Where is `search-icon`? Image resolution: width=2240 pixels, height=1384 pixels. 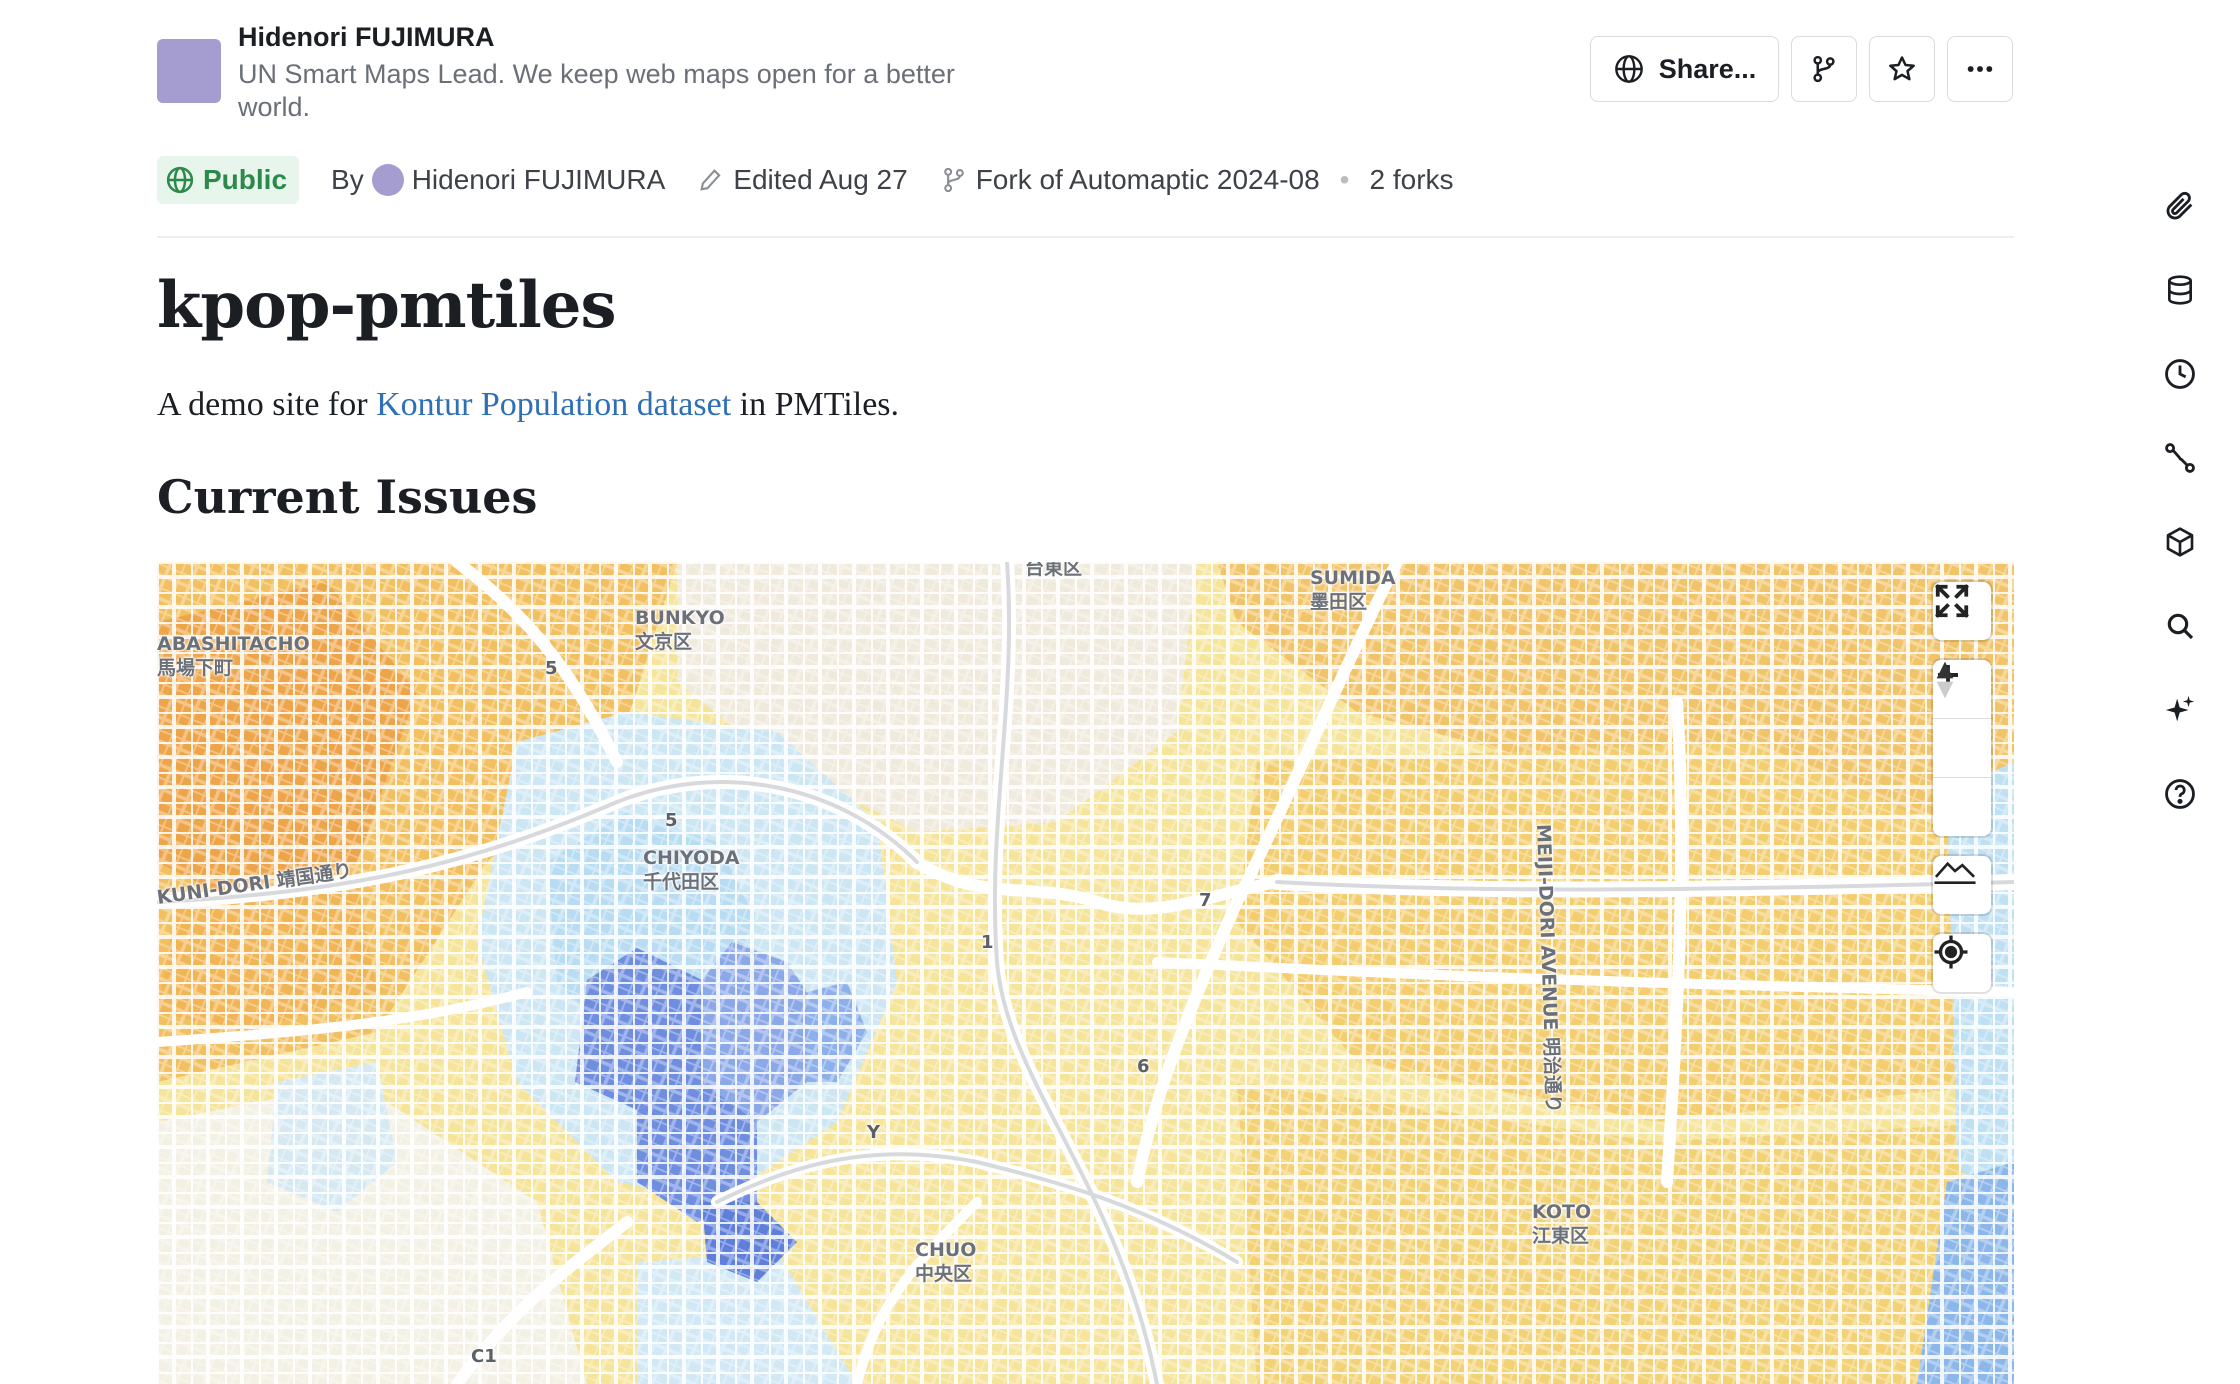
search-icon is located at coordinates (2180, 626).